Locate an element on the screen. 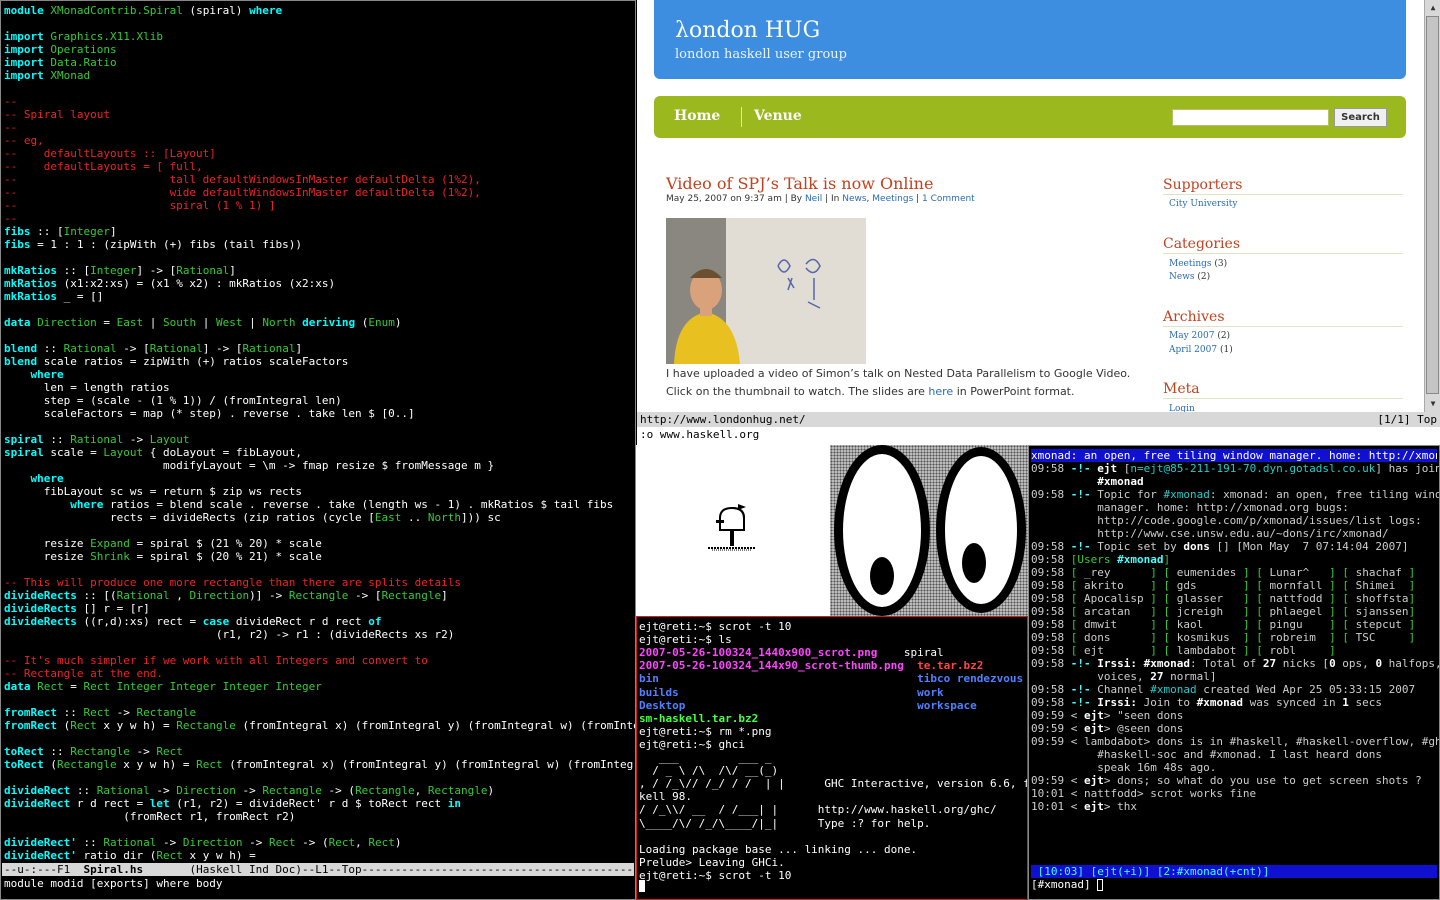 Image resolution: width=1440 pixels, height=900 pixels. text-segment: import is located at coordinates (24, 36).